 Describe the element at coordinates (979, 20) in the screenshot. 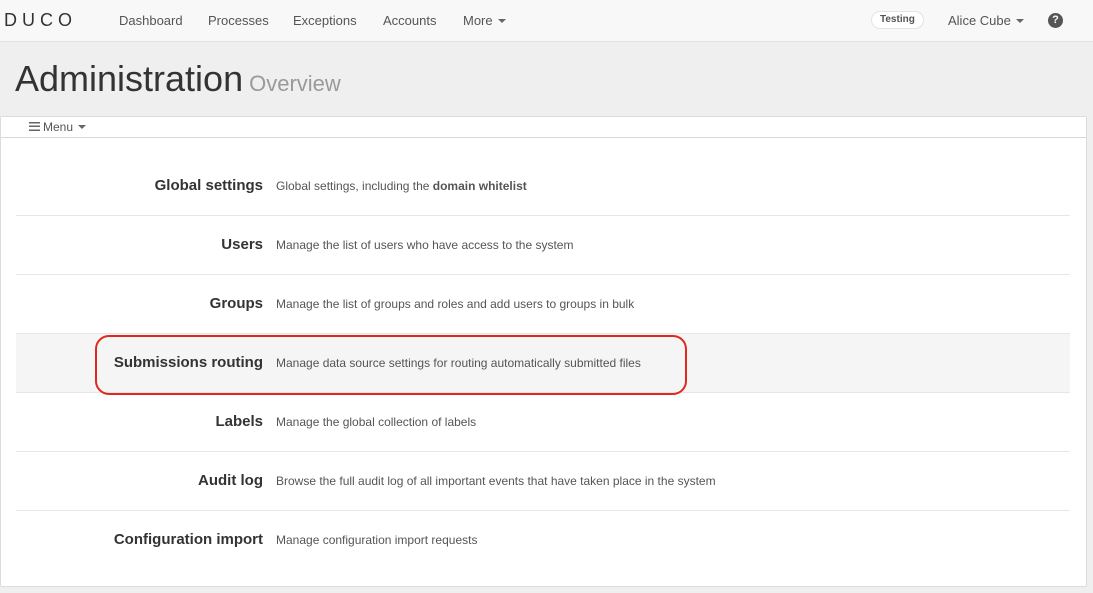

I see `user-name: Alice Cube` at that location.